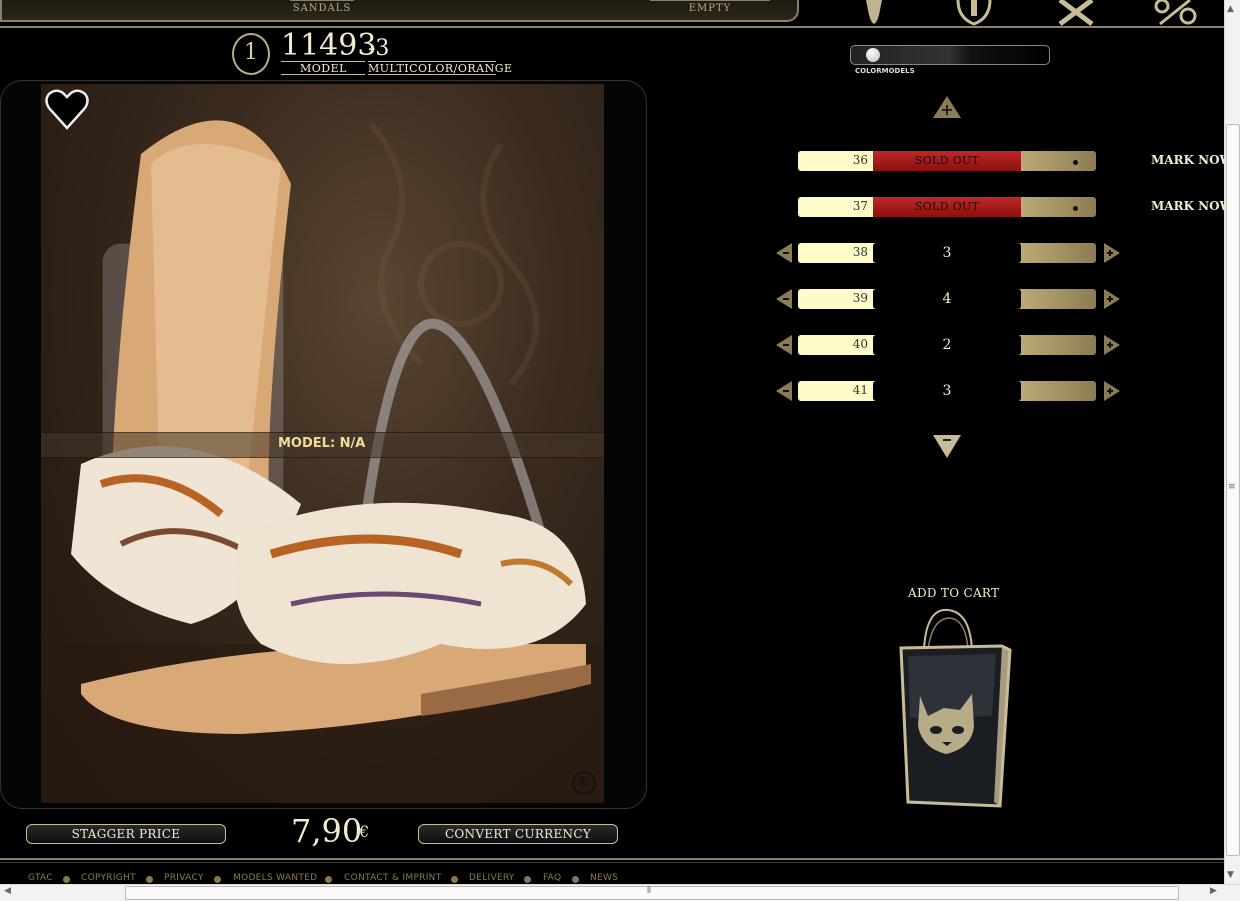 Image resolution: width=1240 pixels, height=901 pixels. Describe the element at coordinates (860, 206) in the screenshot. I see `size-label: 37` at that location.